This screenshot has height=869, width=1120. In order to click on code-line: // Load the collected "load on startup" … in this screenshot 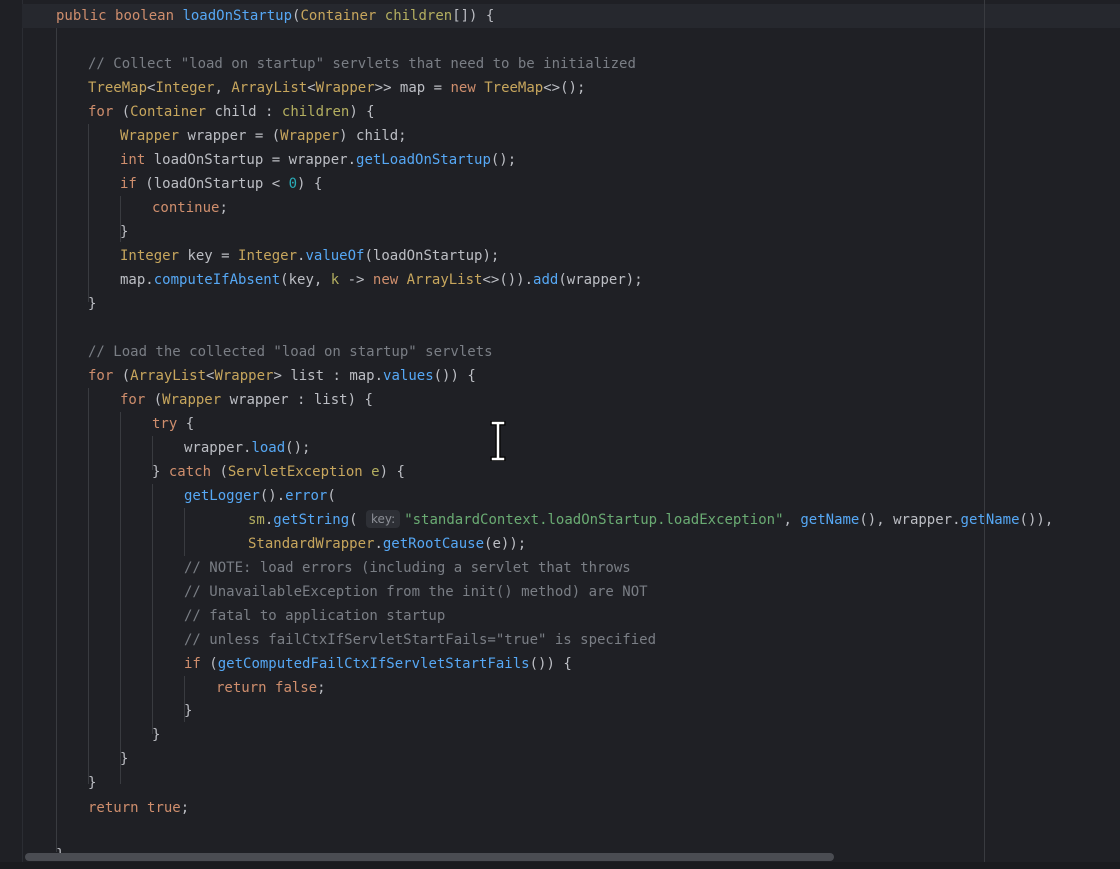, I will do `click(571, 352)`.